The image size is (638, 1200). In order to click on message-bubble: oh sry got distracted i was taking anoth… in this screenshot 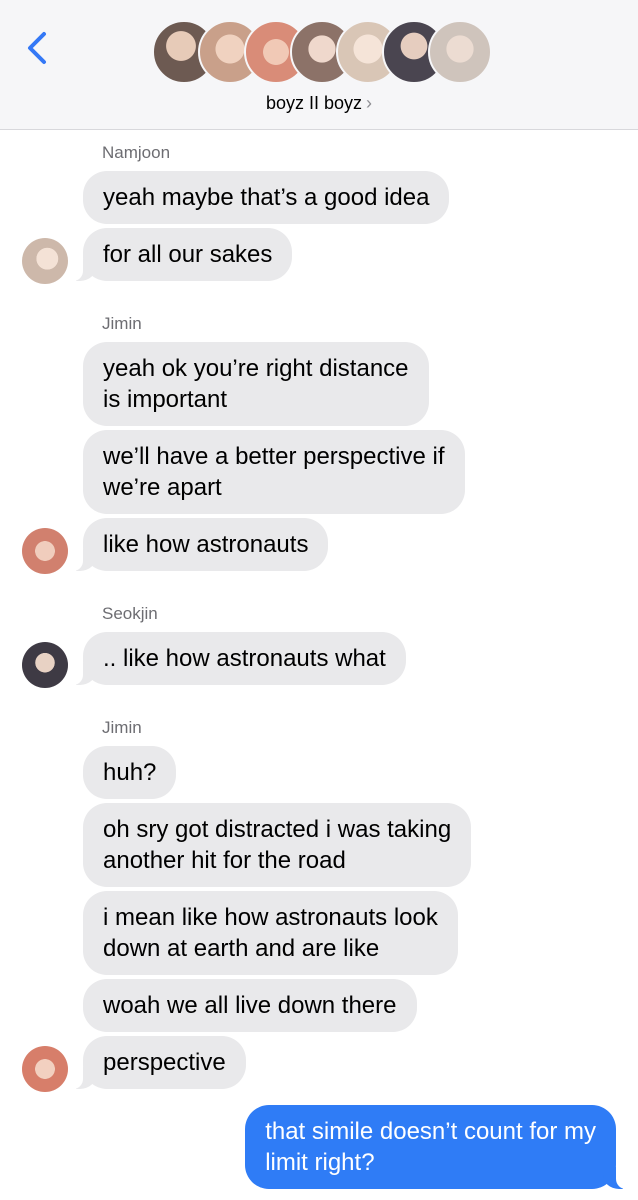, I will do `click(277, 845)`.